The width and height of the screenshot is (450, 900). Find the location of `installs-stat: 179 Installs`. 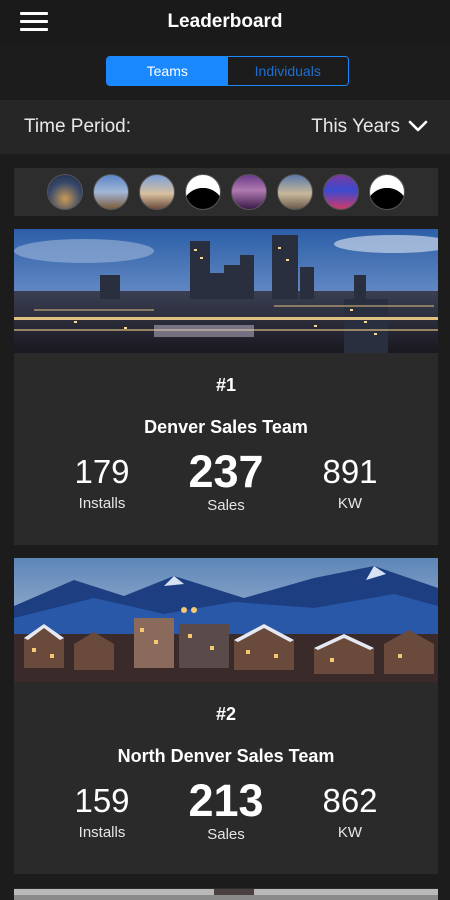

installs-stat: 179 Installs is located at coordinates (102, 481).